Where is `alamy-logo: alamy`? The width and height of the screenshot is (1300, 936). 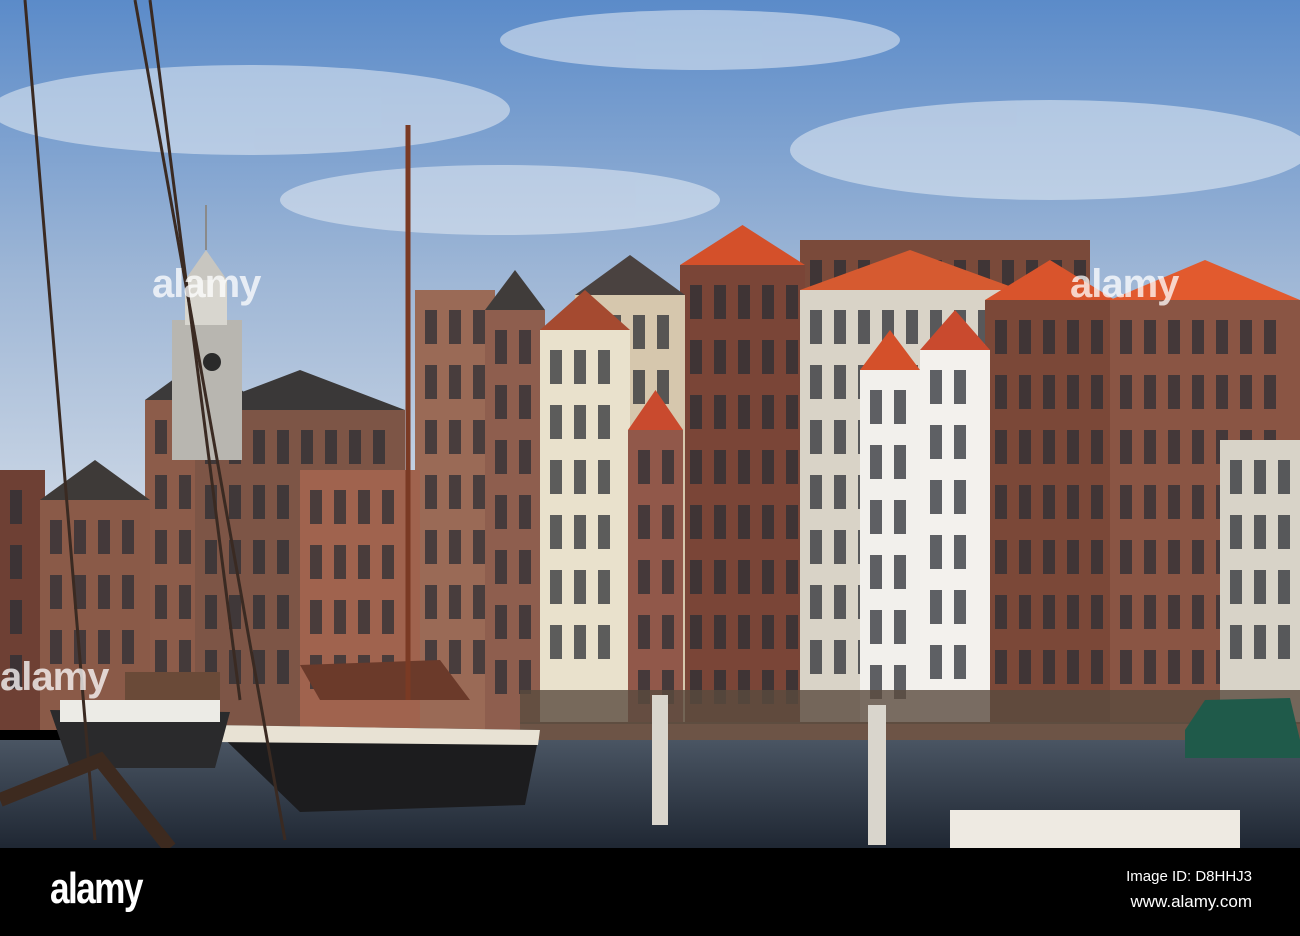 alamy-logo: alamy is located at coordinates (96, 888).